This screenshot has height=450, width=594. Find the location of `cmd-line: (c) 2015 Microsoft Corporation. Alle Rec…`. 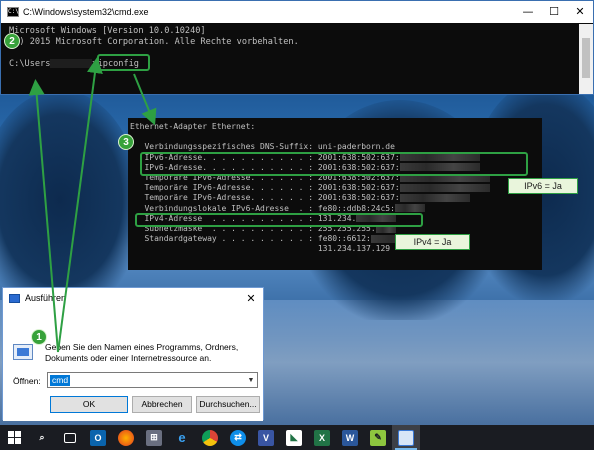

cmd-line: (c) 2015 Microsoft Corporation. Alle Rec… is located at coordinates (154, 42).